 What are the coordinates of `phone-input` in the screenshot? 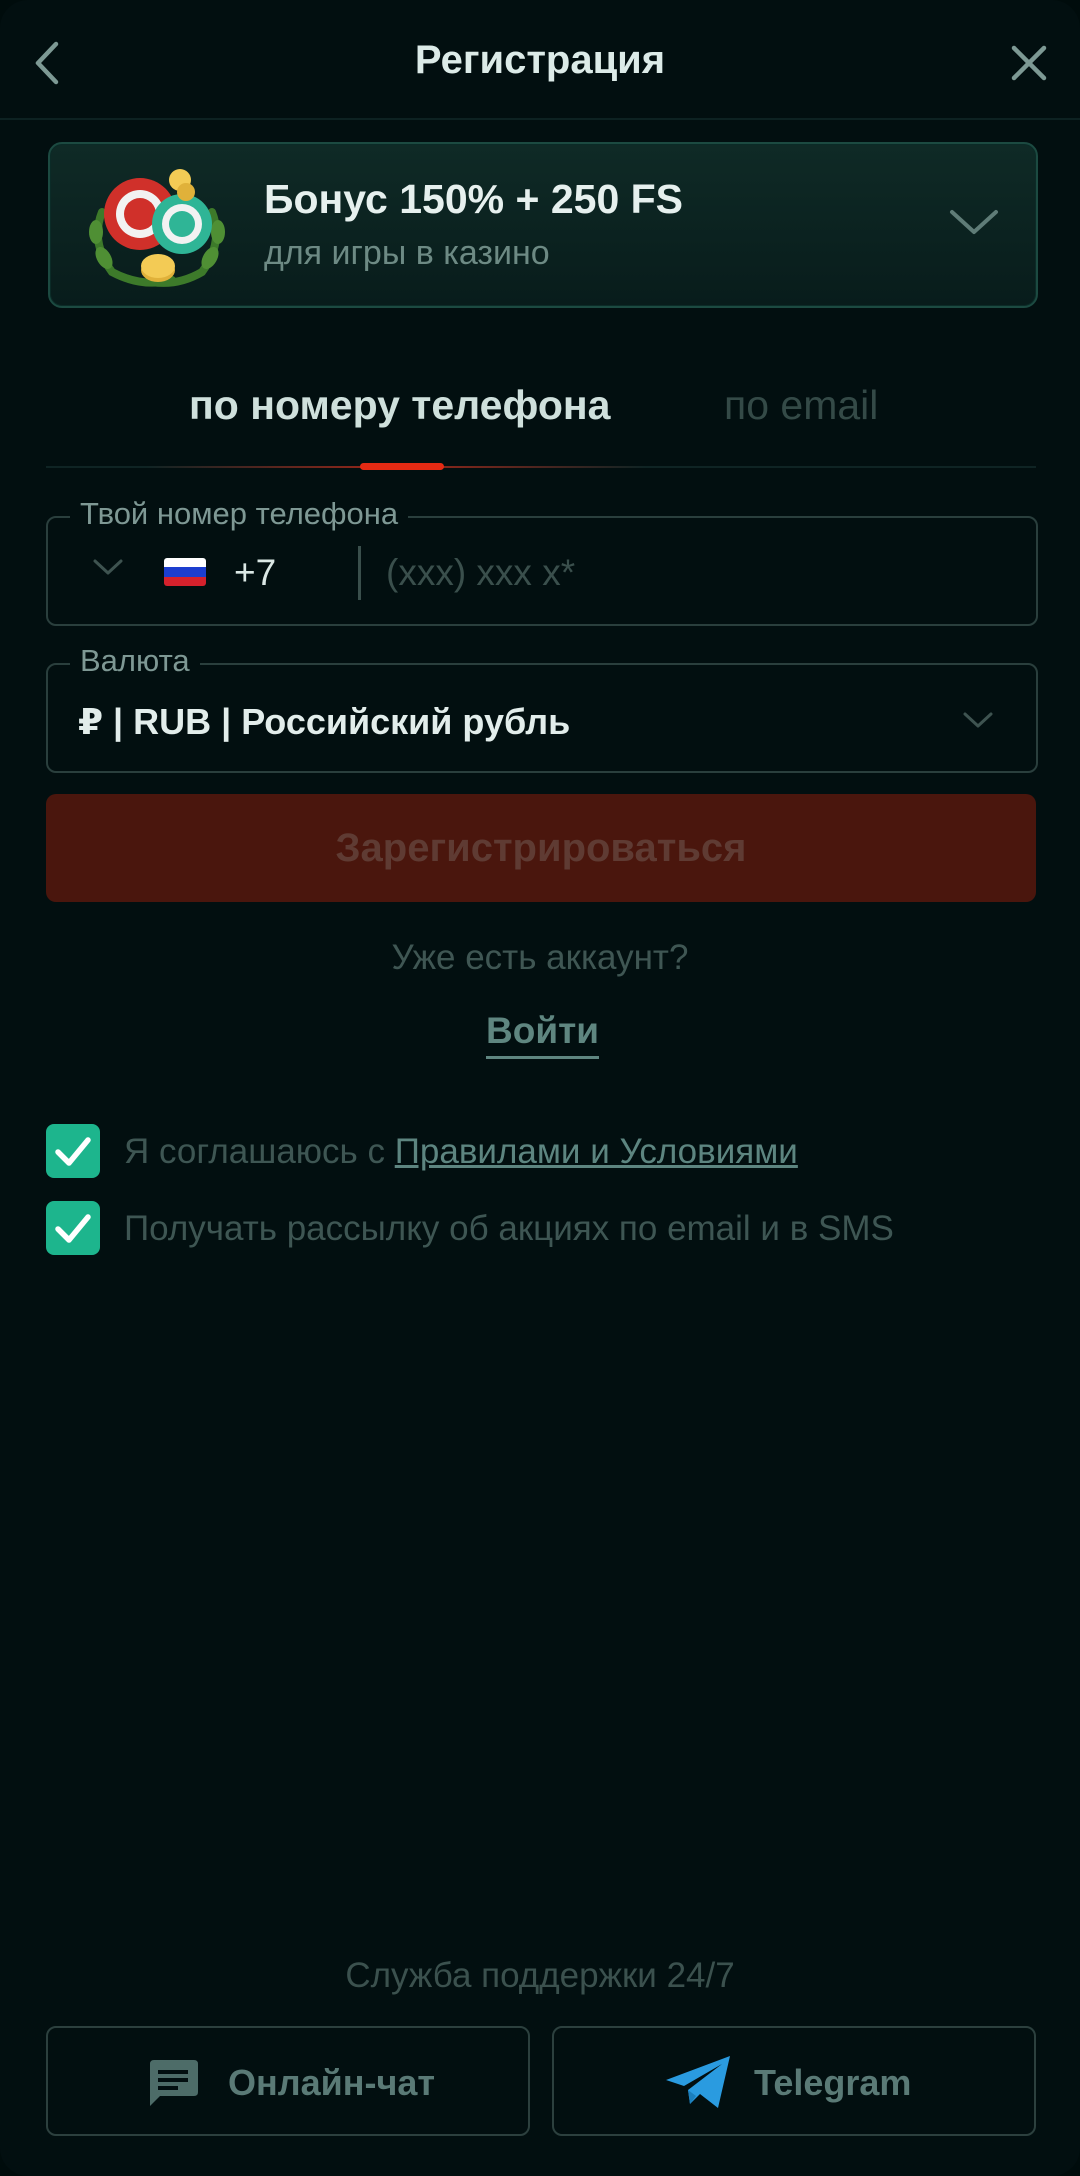 It's located at (686, 573).